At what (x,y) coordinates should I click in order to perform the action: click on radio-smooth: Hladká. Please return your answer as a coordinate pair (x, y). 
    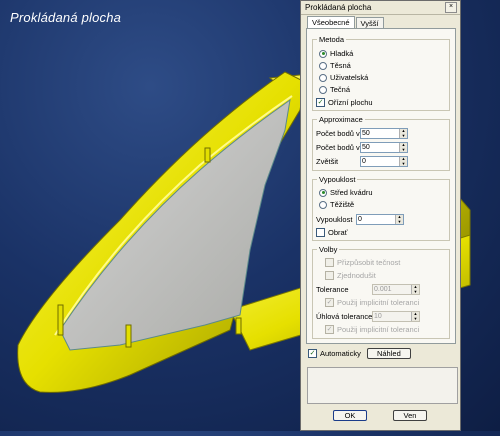
    Looking at the image, I should click on (336, 53).